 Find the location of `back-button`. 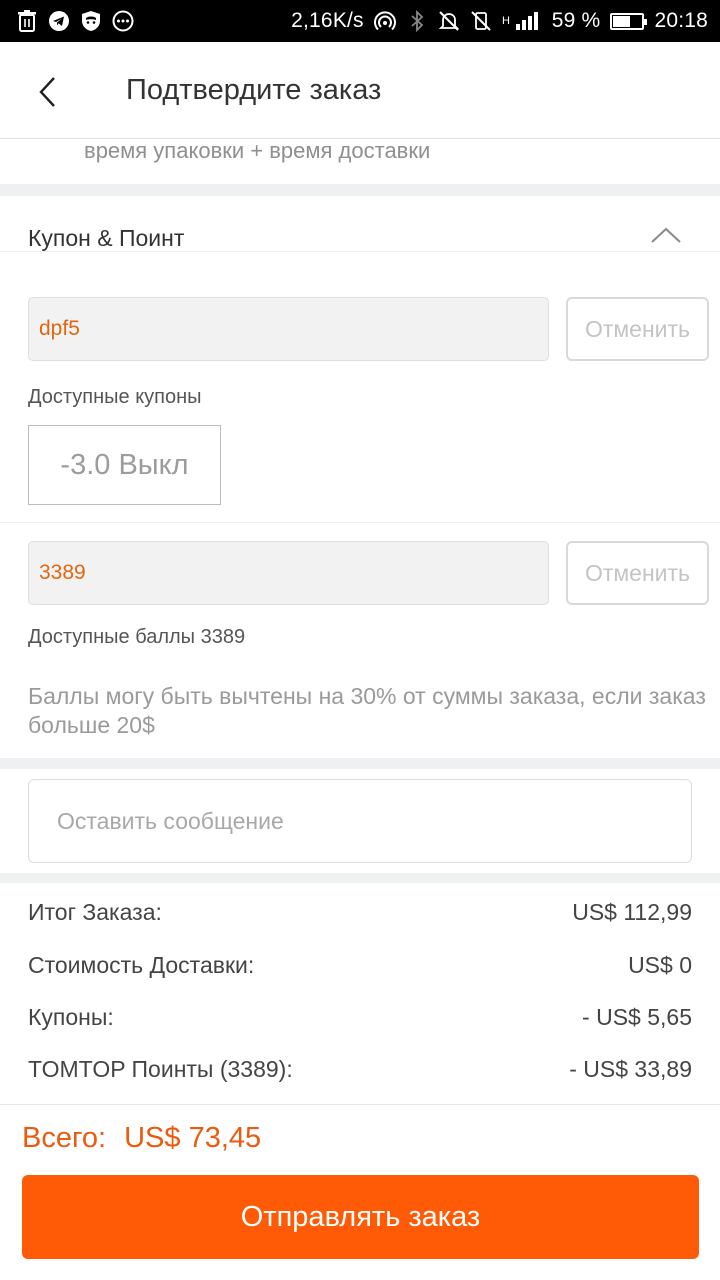

back-button is located at coordinates (50, 92).